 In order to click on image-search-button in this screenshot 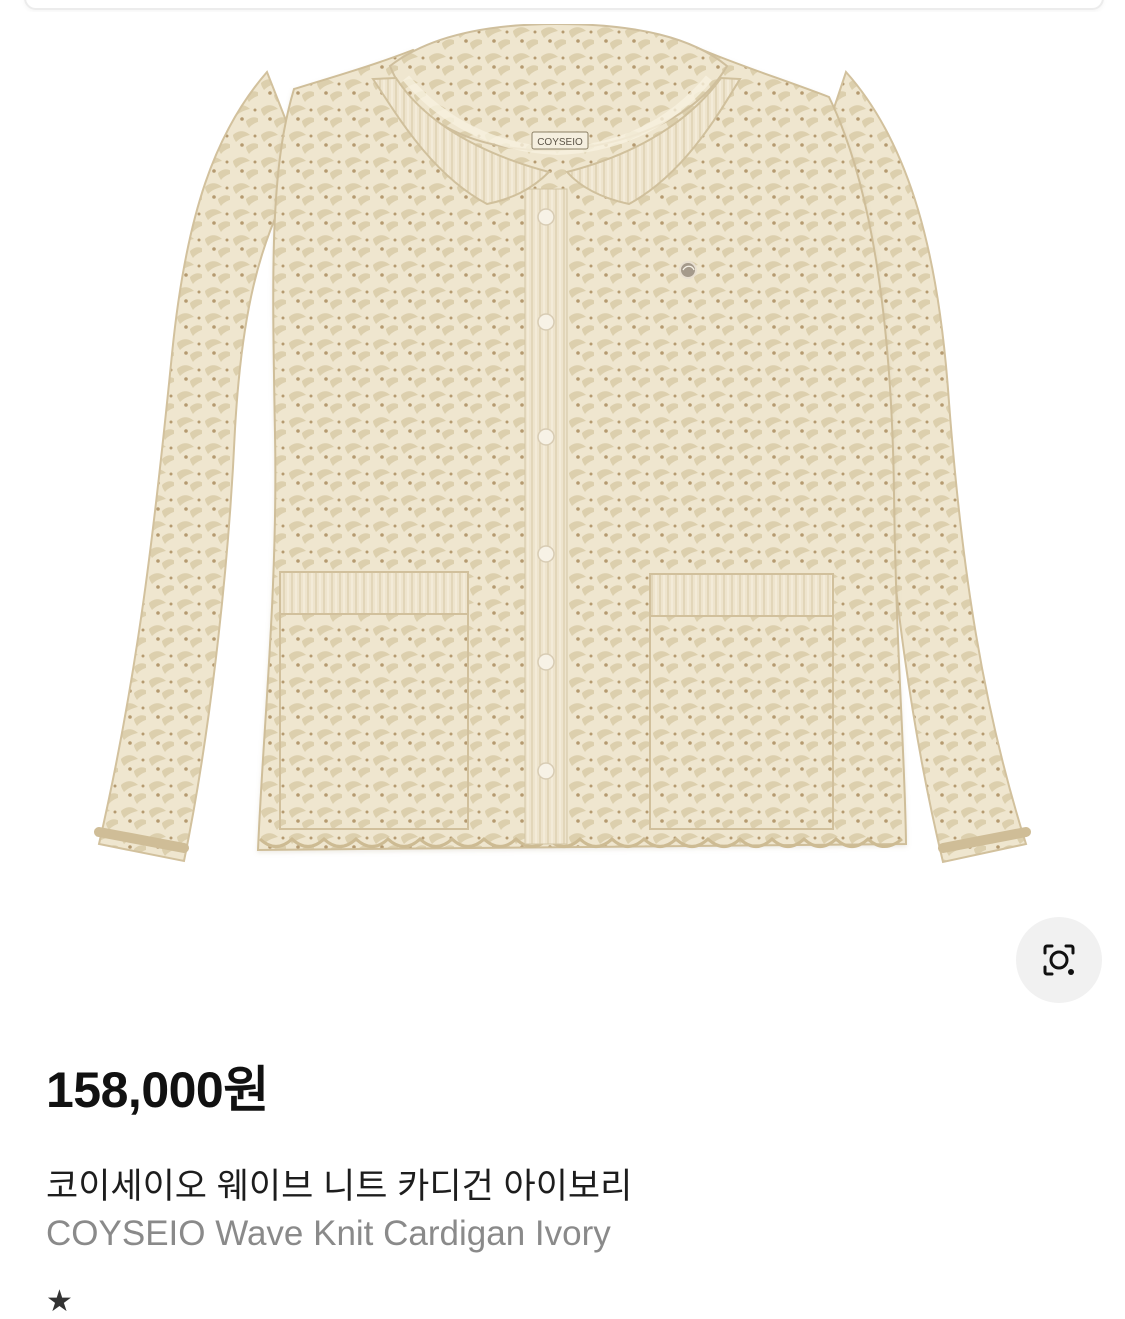, I will do `click(1059, 960)`.